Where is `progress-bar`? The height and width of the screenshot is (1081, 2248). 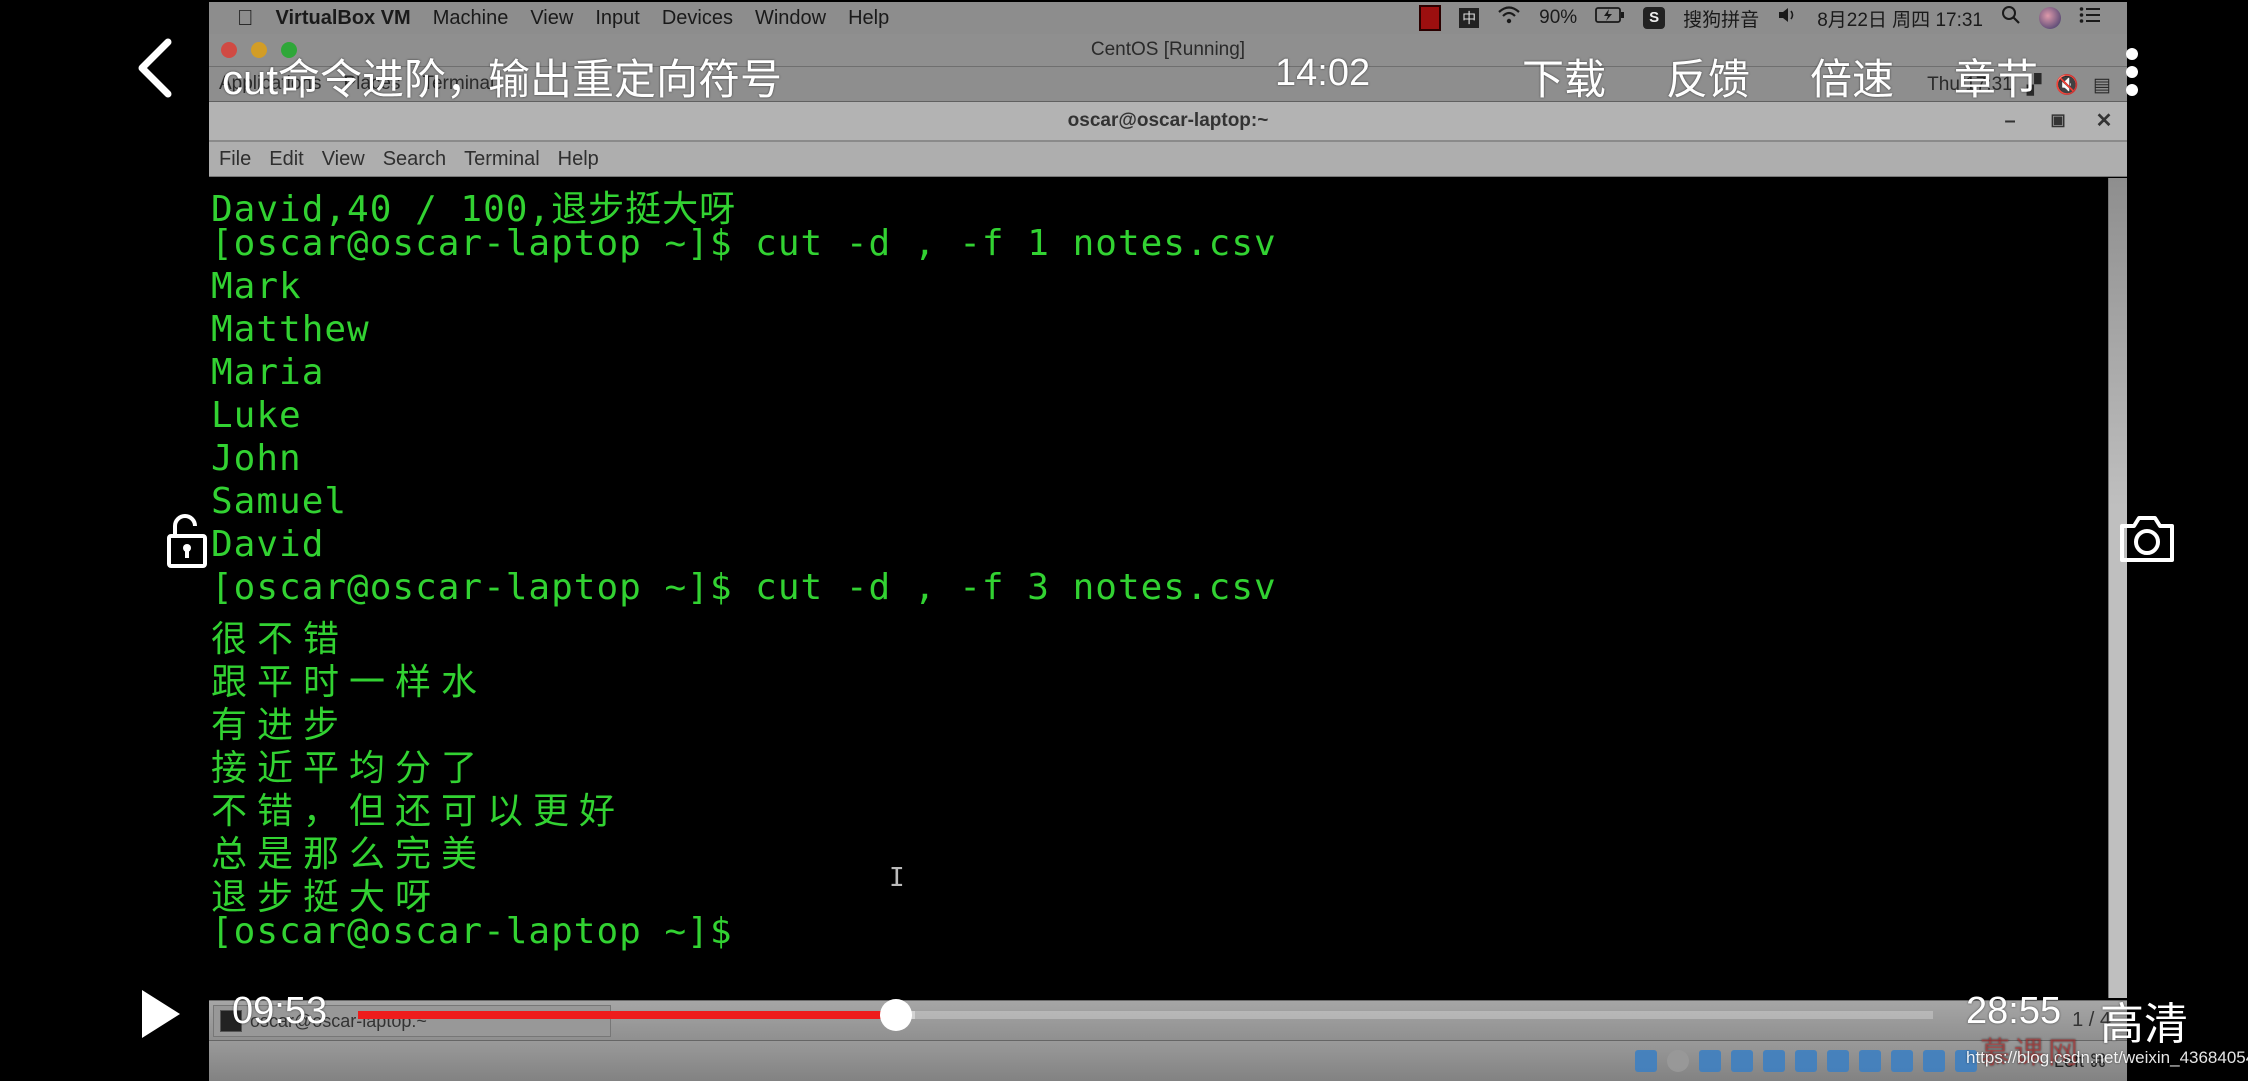
progress-bar is located at coordinates (1145, 1015).